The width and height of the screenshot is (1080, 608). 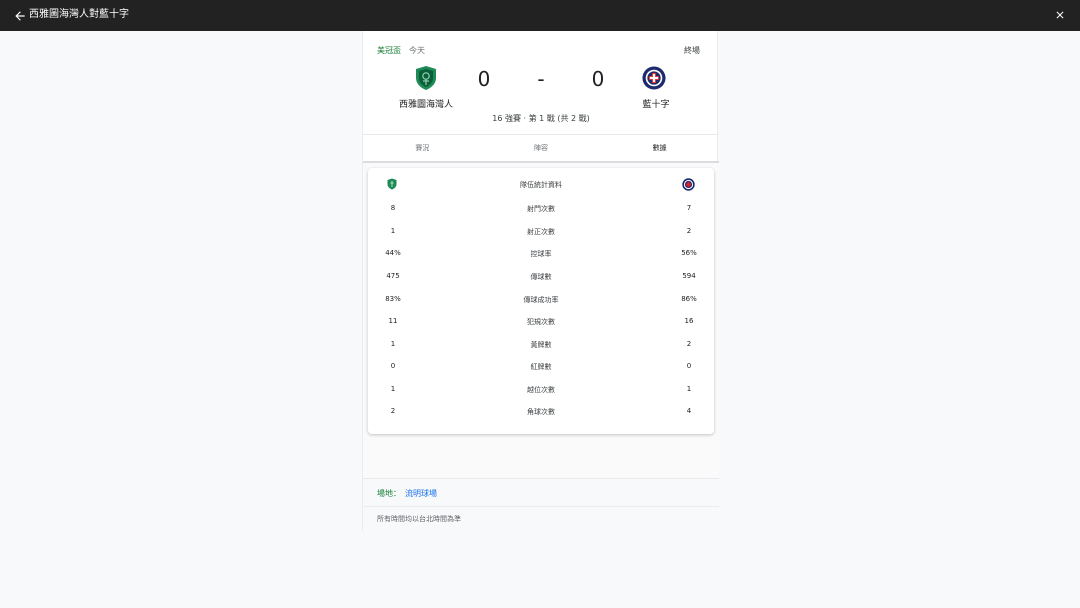 What do you see at coordinates (689, 276) in the screenshot?
I see `away-stat-value: 594` at bounding box center [689, 276].